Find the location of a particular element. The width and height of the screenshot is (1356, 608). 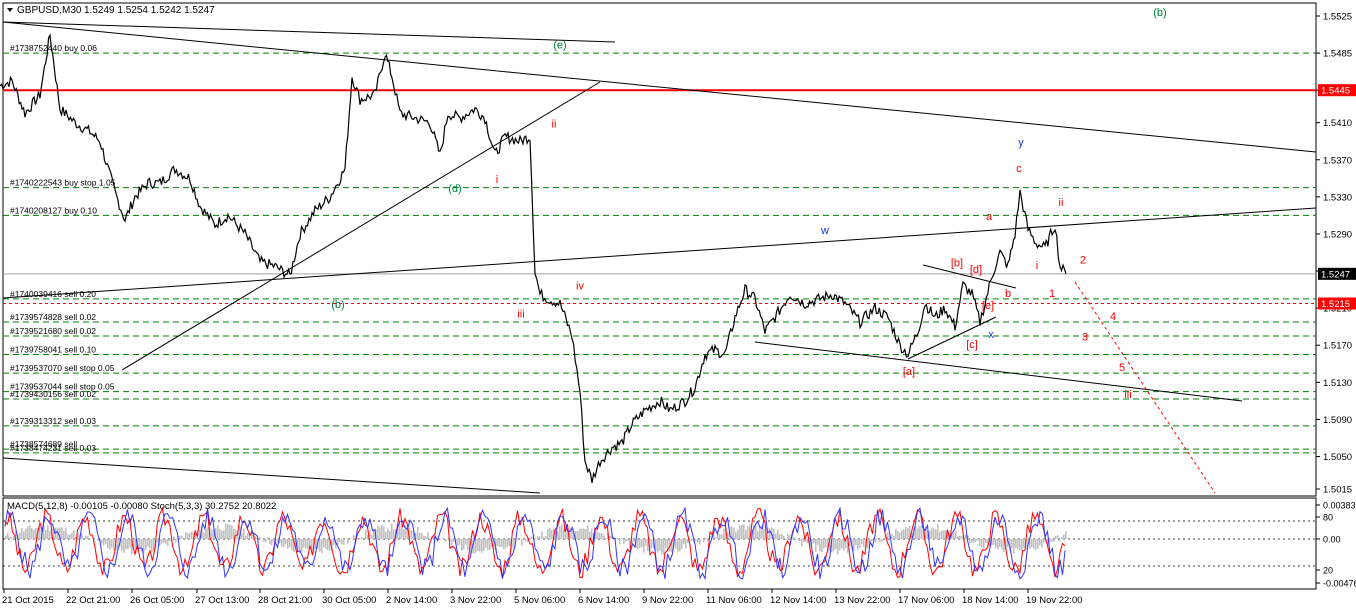

wave-label: 3 is located at coordinates (1085, 338).